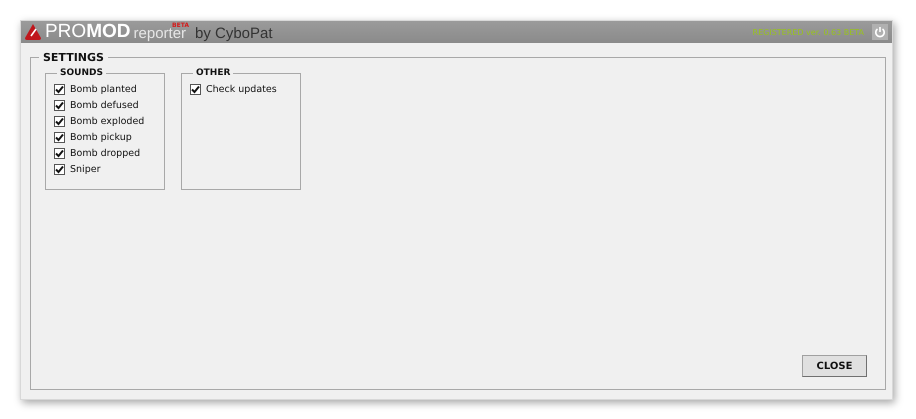 The width and height of the screenshot is (916, 419). What do you see at coordinates (105, 153) in the screenshot?
I see `checkbox-label: Bomb dropped` at bounding box center [105, 153].